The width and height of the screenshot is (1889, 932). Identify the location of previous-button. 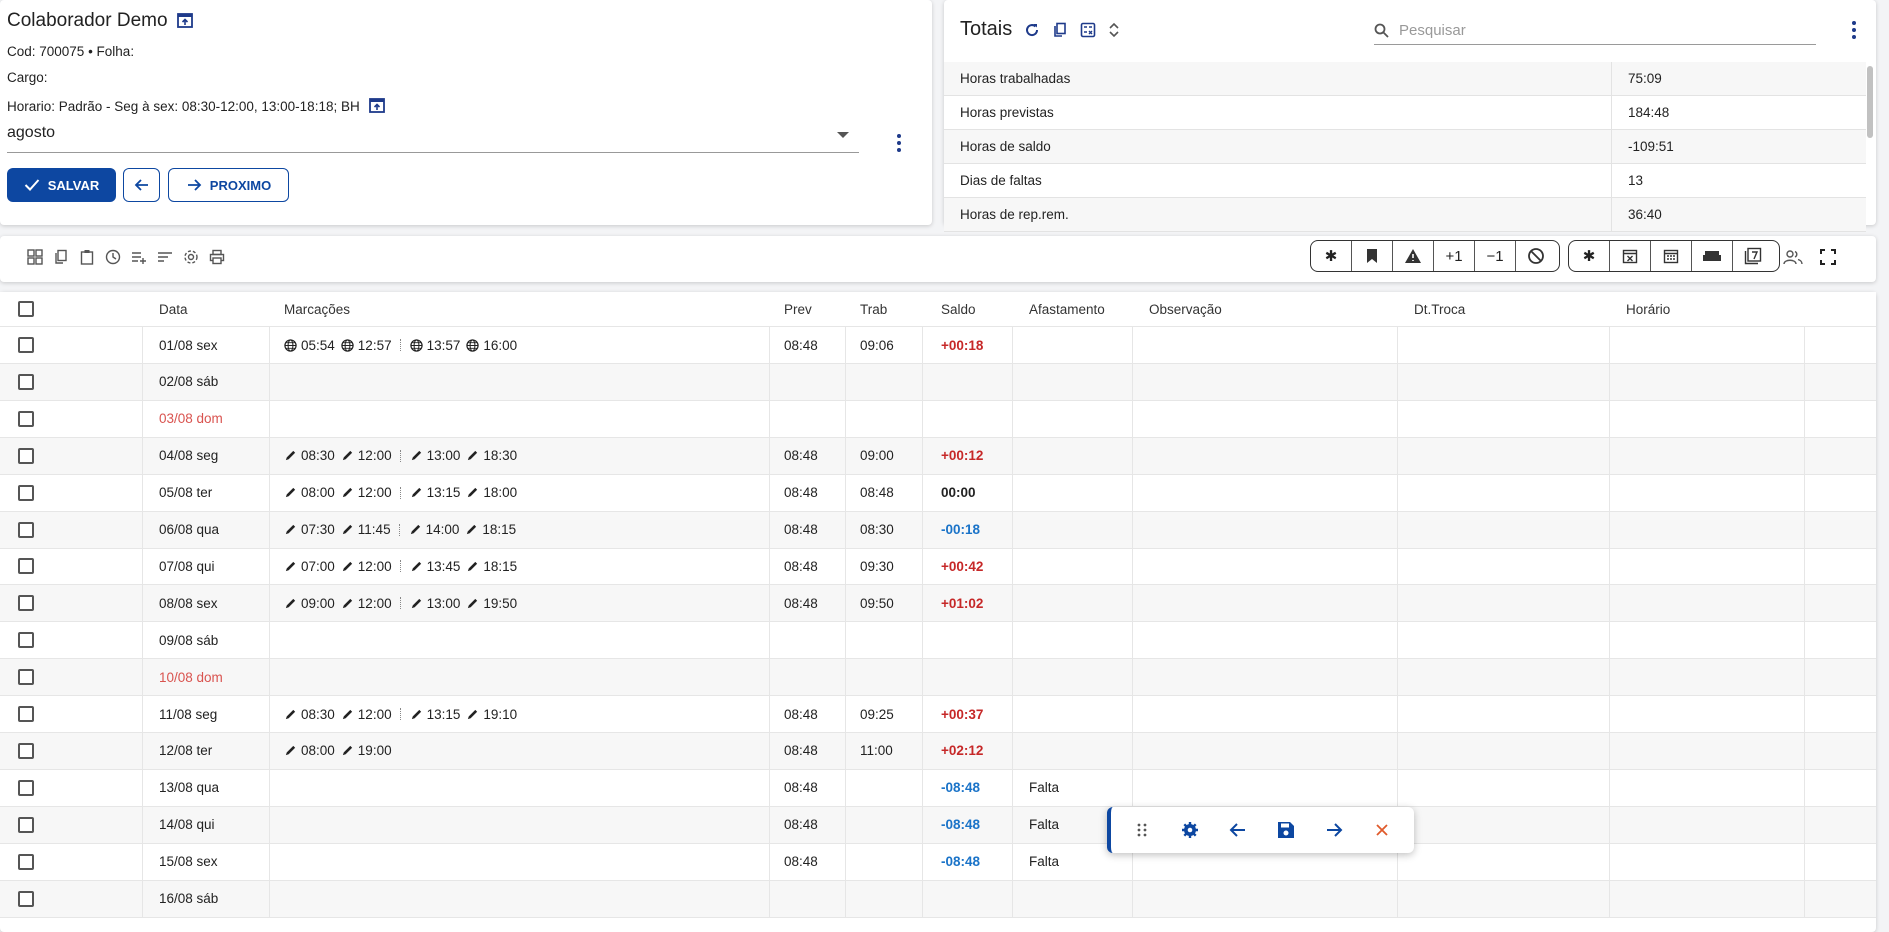
(141, 185).